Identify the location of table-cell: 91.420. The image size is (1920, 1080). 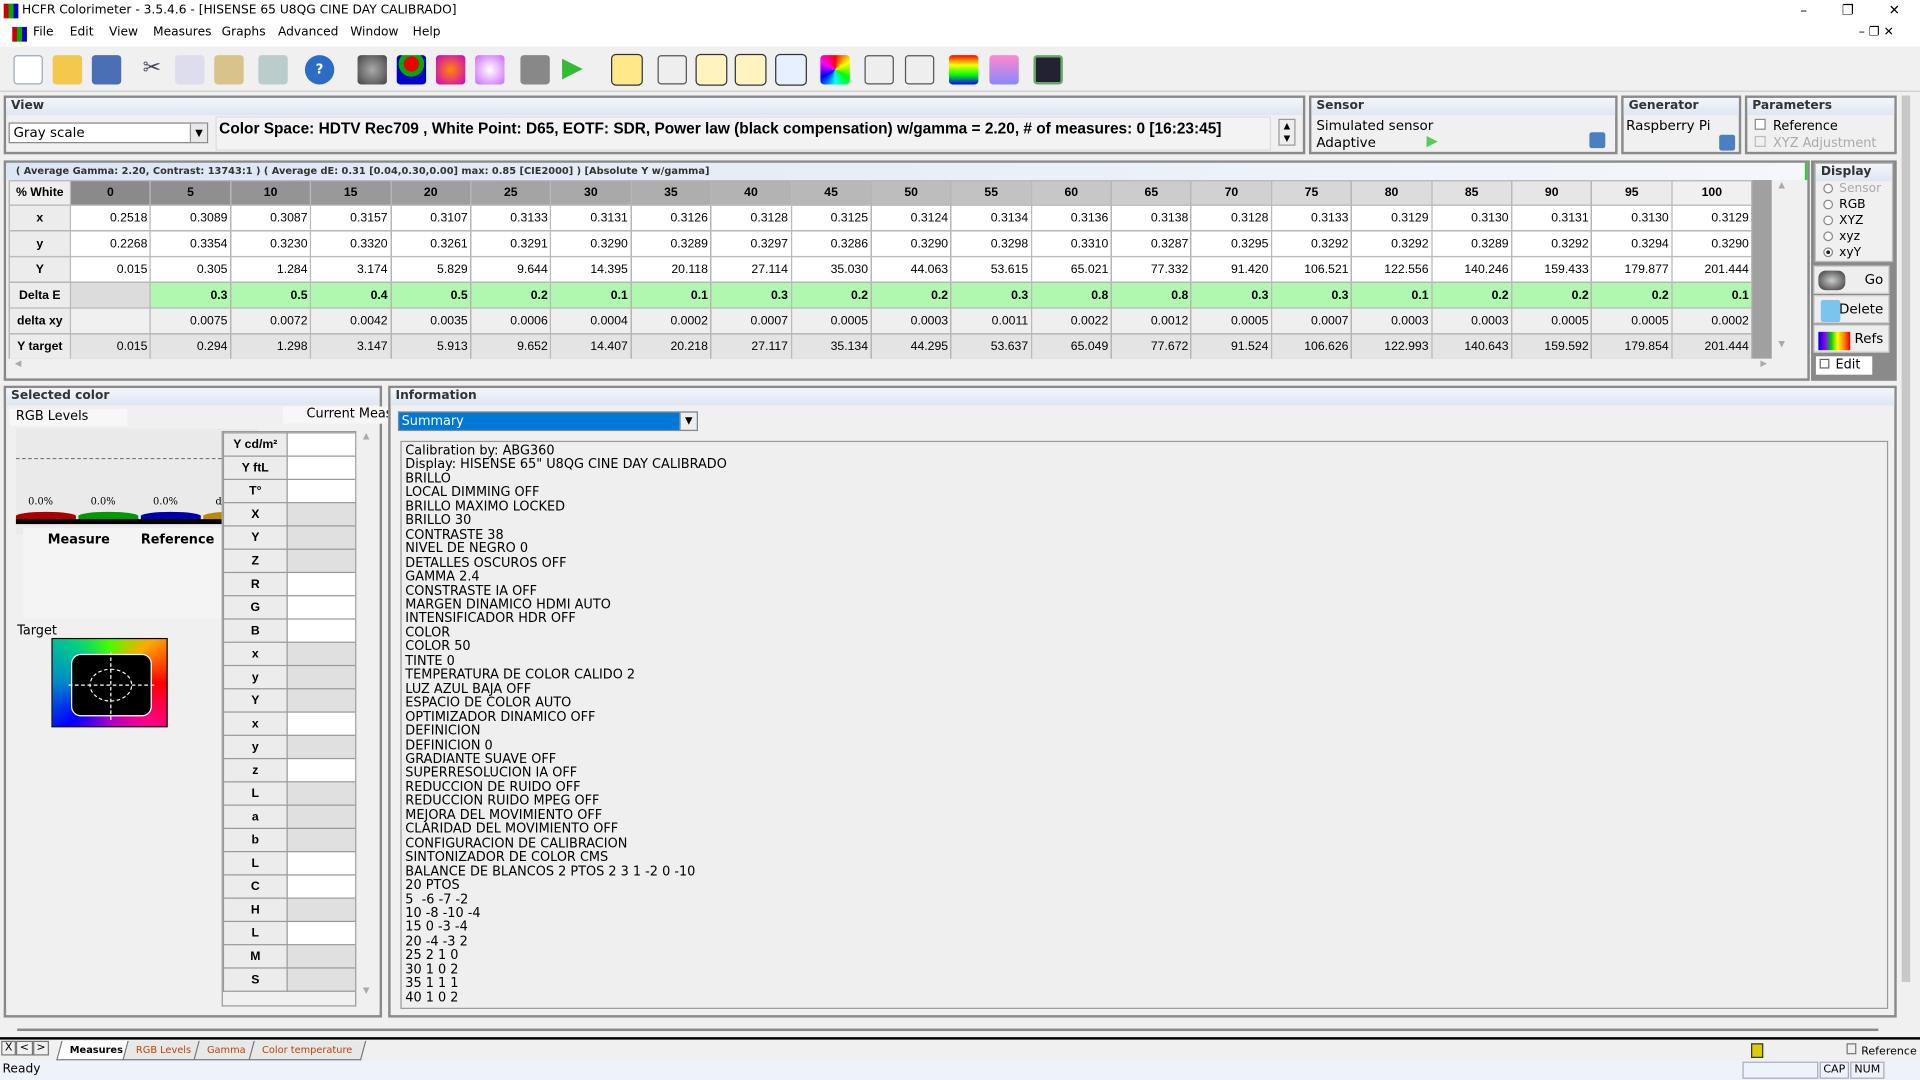
(1231, 269).